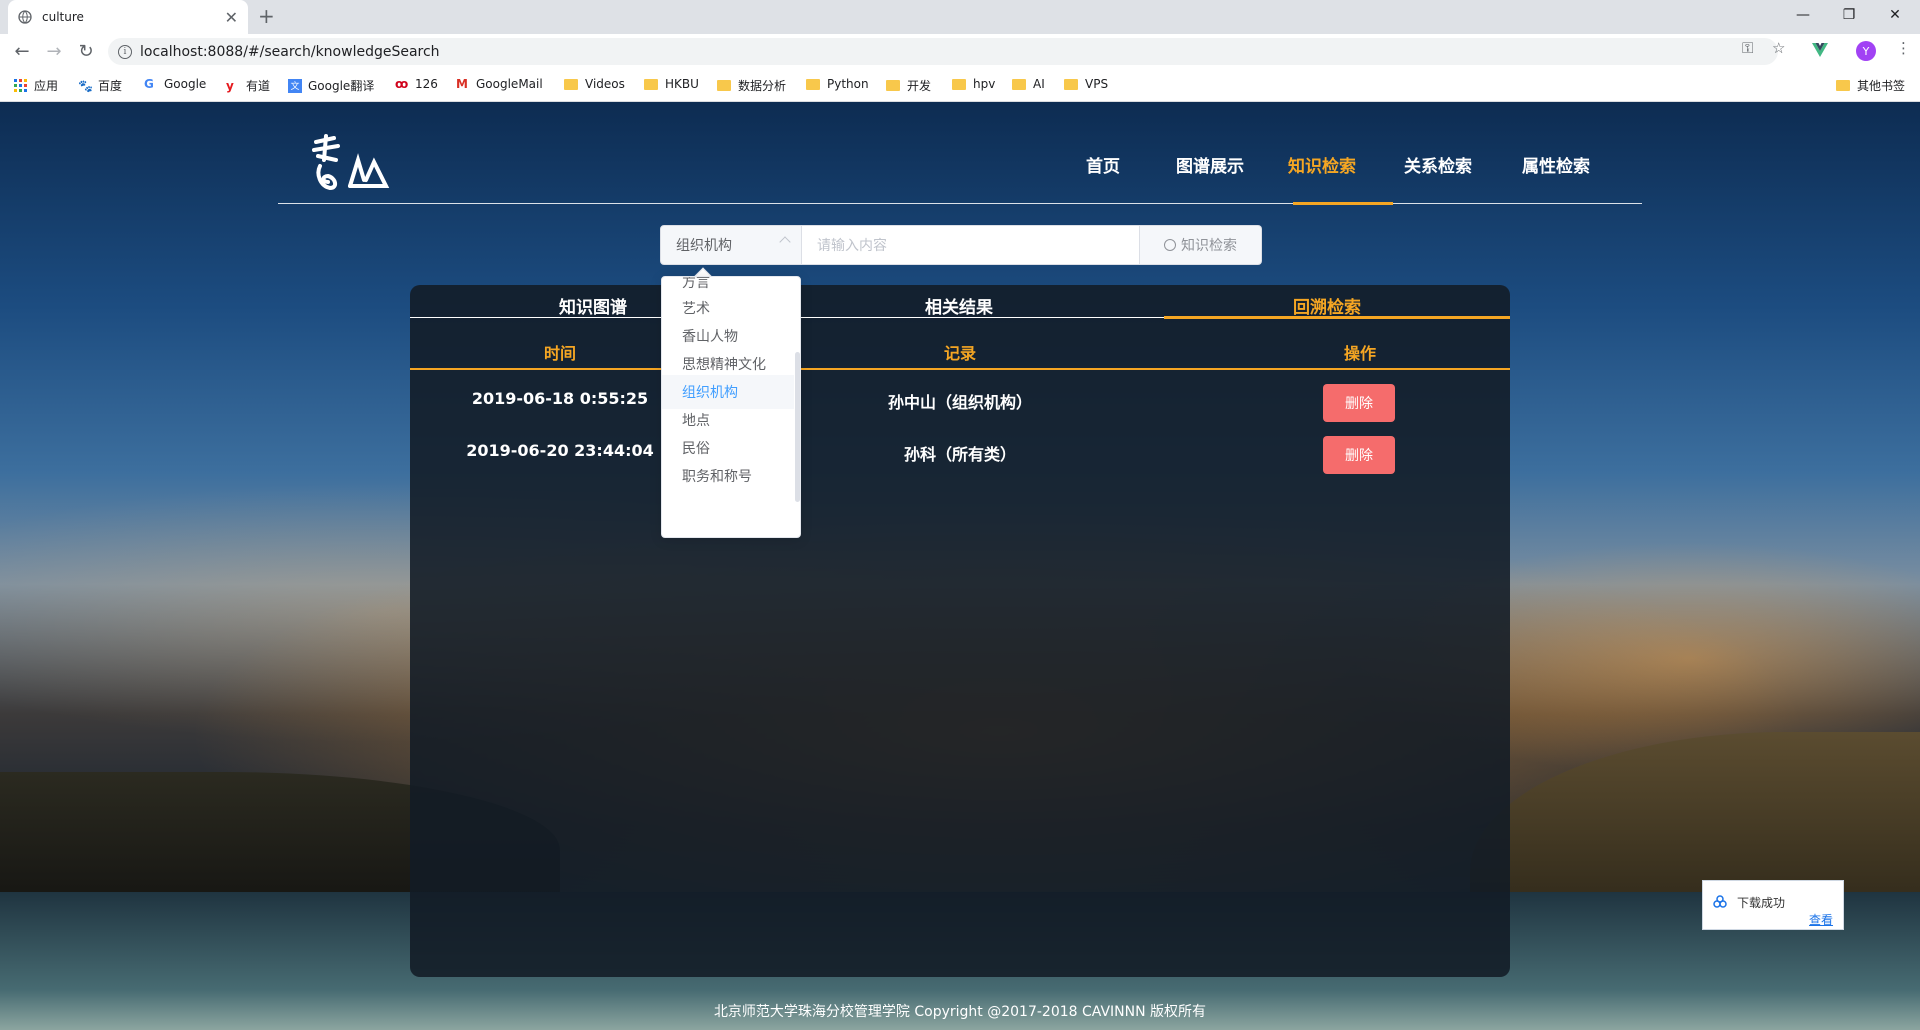 The height and width of the screenshot is (1030, 1920). What do you see at coordinates (1821, 919) in the screenshot?
I see `toast-view-link: 查看` at bounding box center [1821, 919].